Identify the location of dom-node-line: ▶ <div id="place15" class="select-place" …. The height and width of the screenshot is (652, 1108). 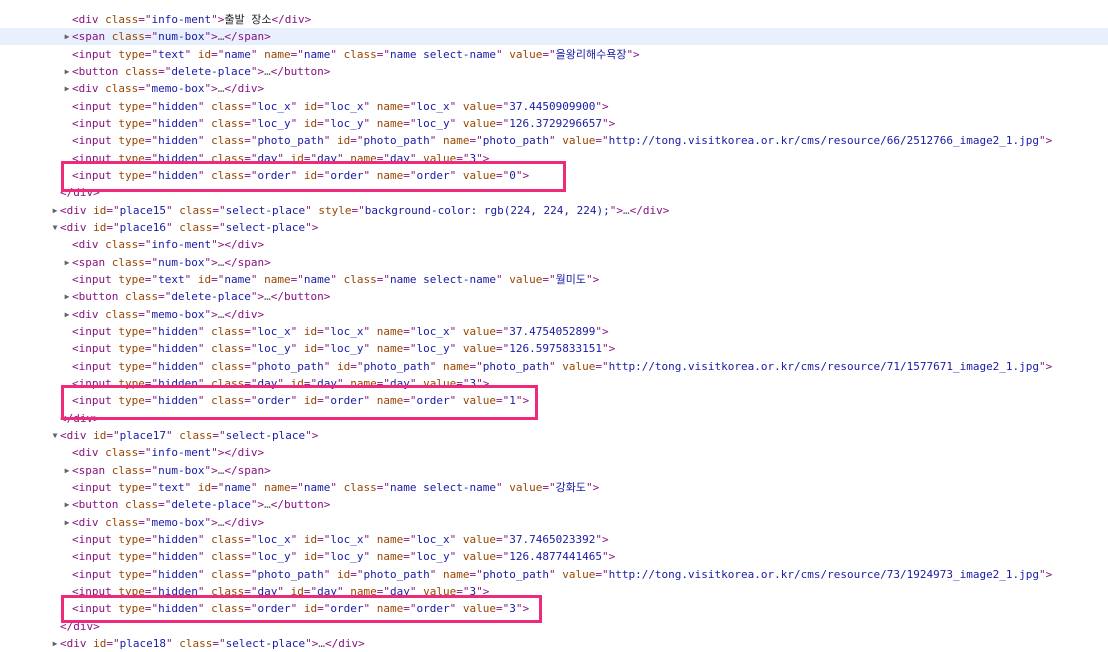
(554, 210).